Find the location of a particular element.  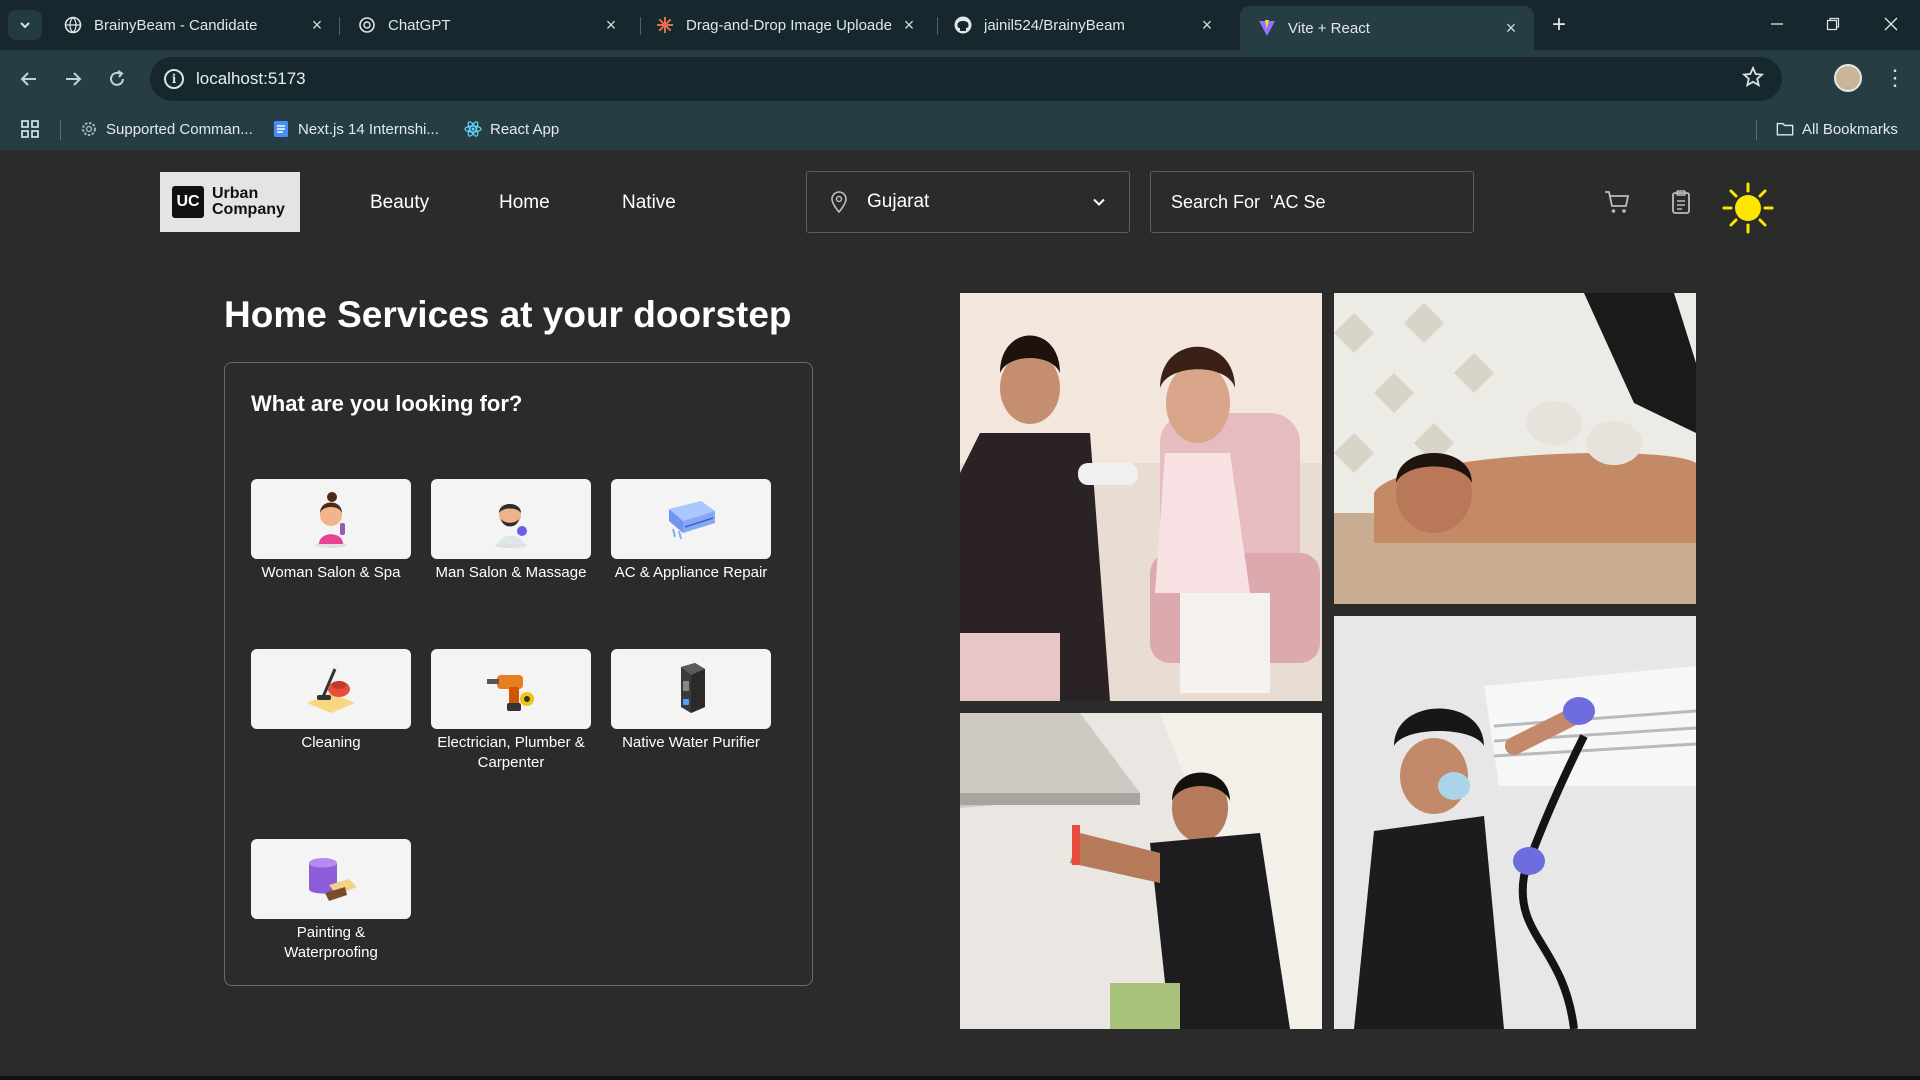

service-painting: Painting & Waterproofing is located at coordinates (331, 901).